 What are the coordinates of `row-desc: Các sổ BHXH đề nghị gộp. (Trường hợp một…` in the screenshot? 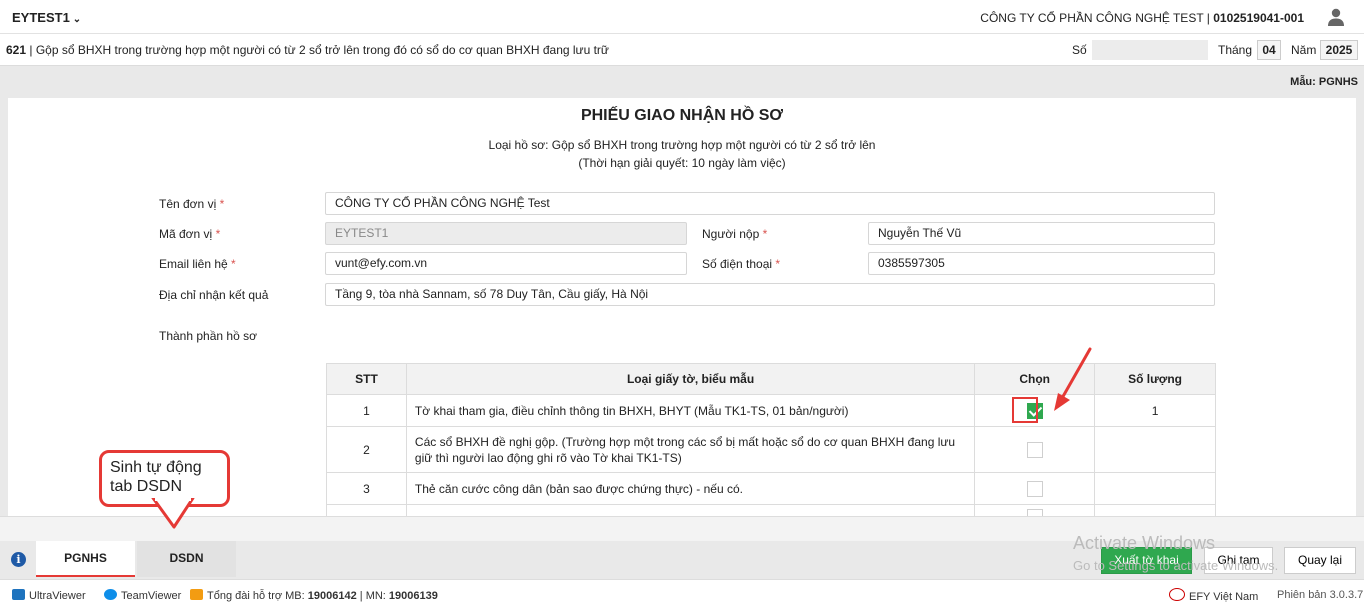 It's located at (690, 449).